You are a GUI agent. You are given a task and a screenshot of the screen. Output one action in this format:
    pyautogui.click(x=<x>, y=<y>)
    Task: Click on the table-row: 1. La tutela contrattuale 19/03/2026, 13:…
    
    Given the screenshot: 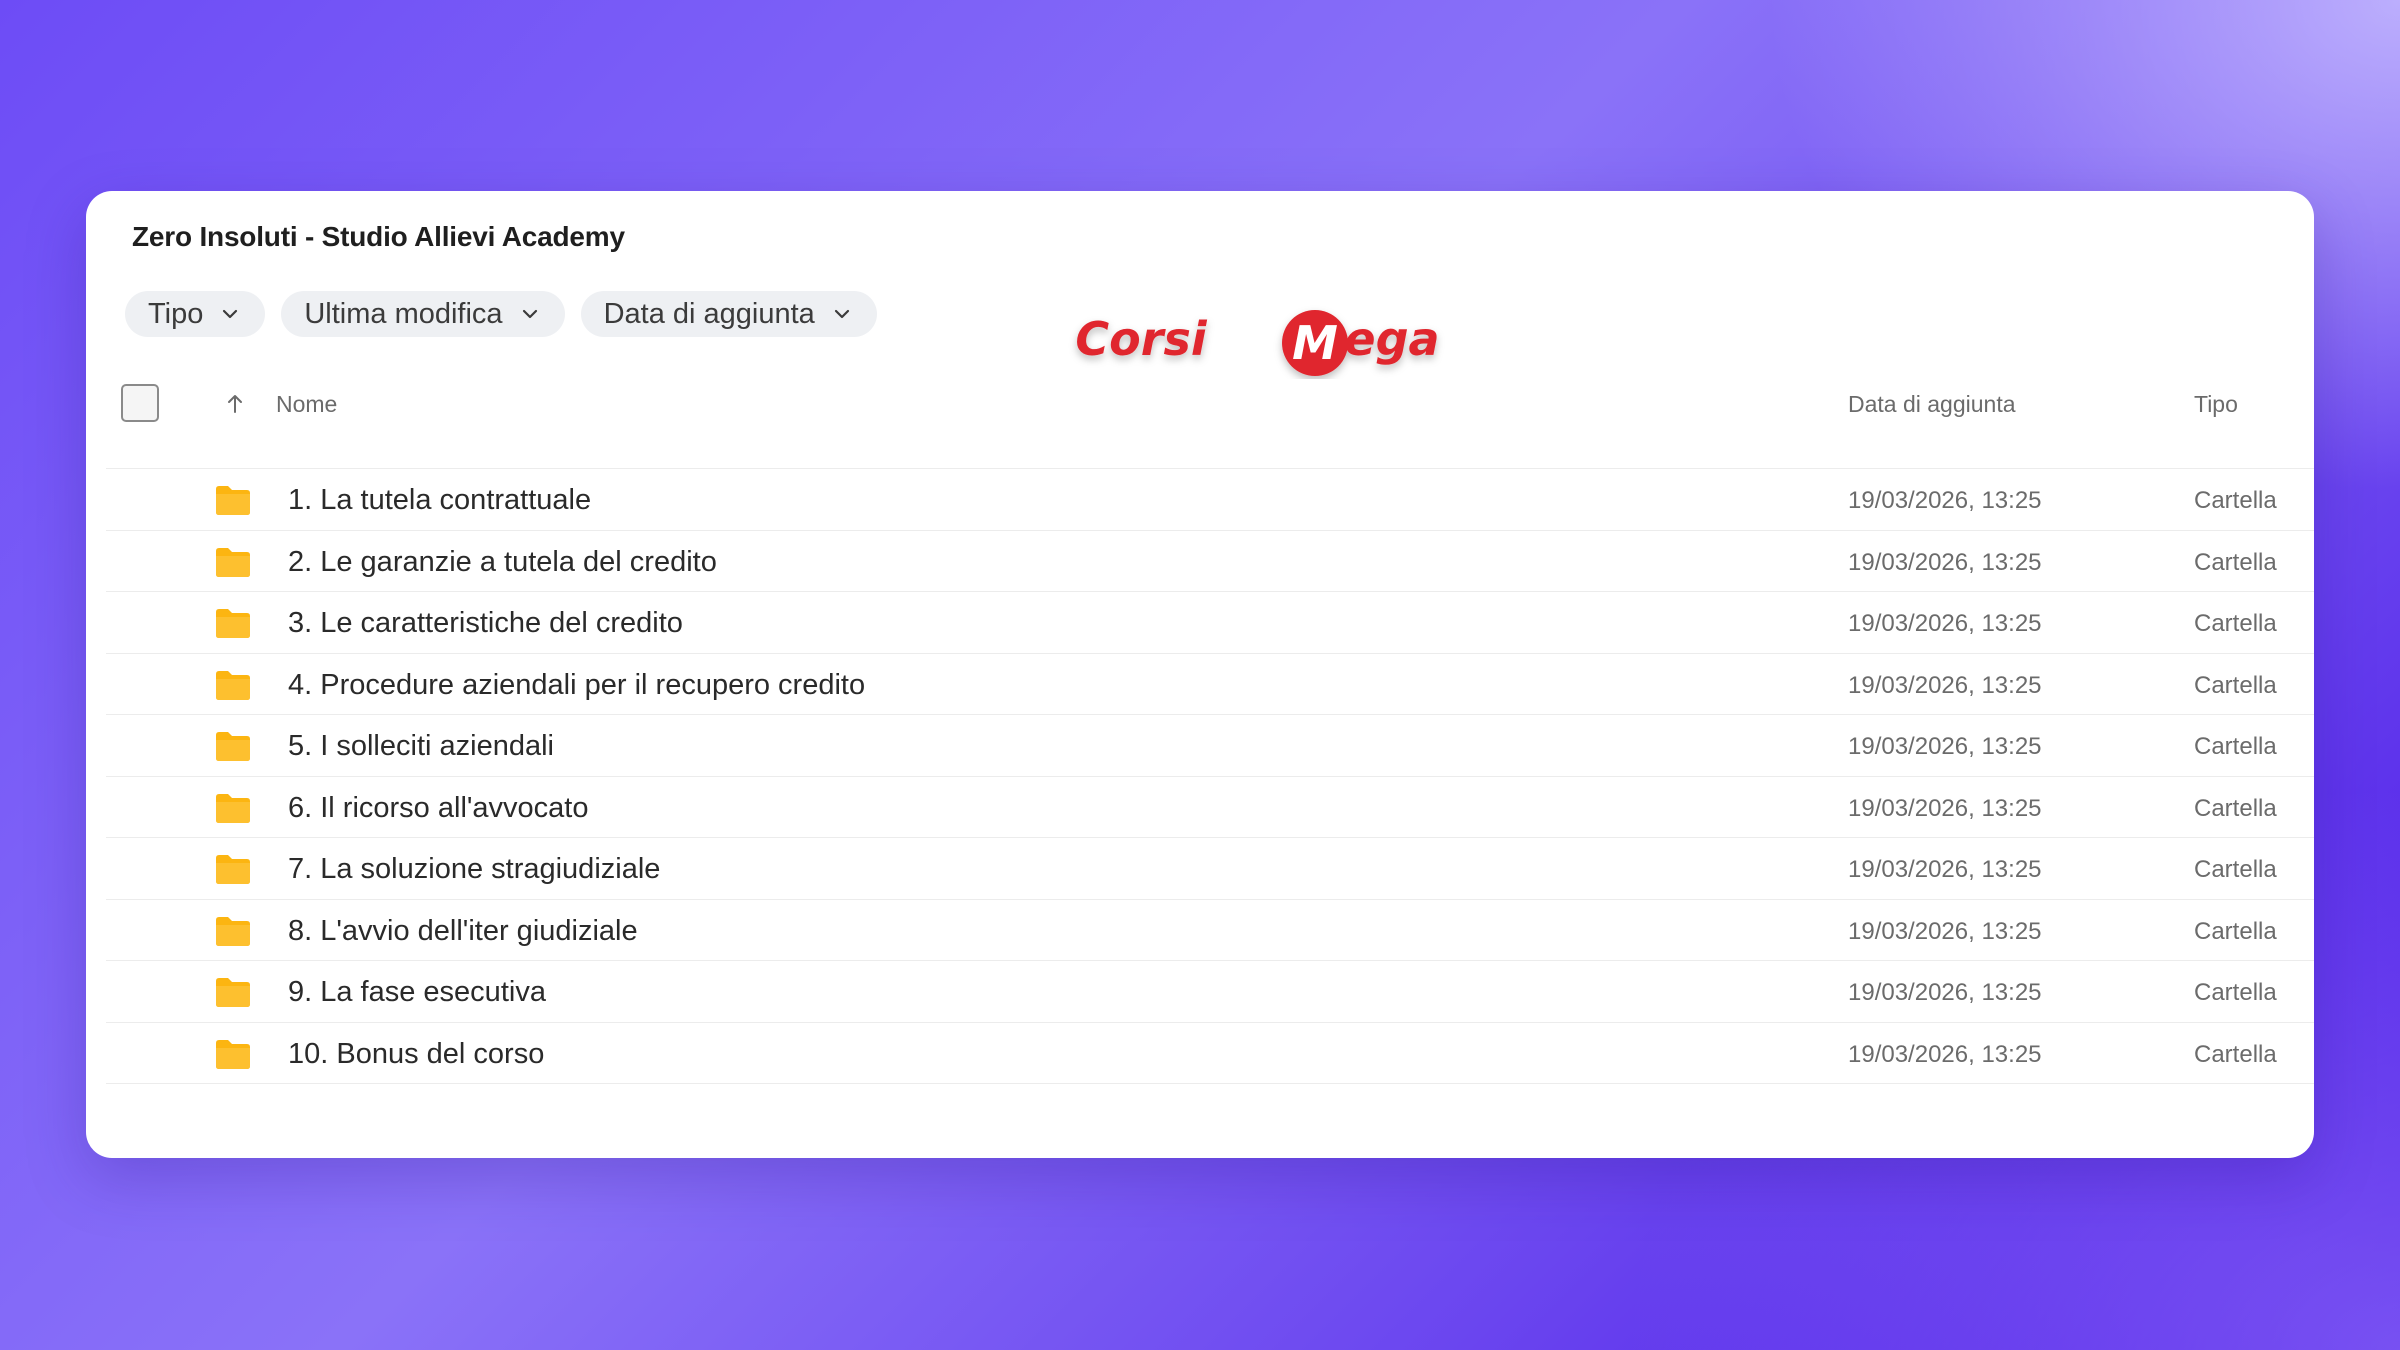 What is the action you would take?
    pyautogui.click(x=1210, y=499)
    